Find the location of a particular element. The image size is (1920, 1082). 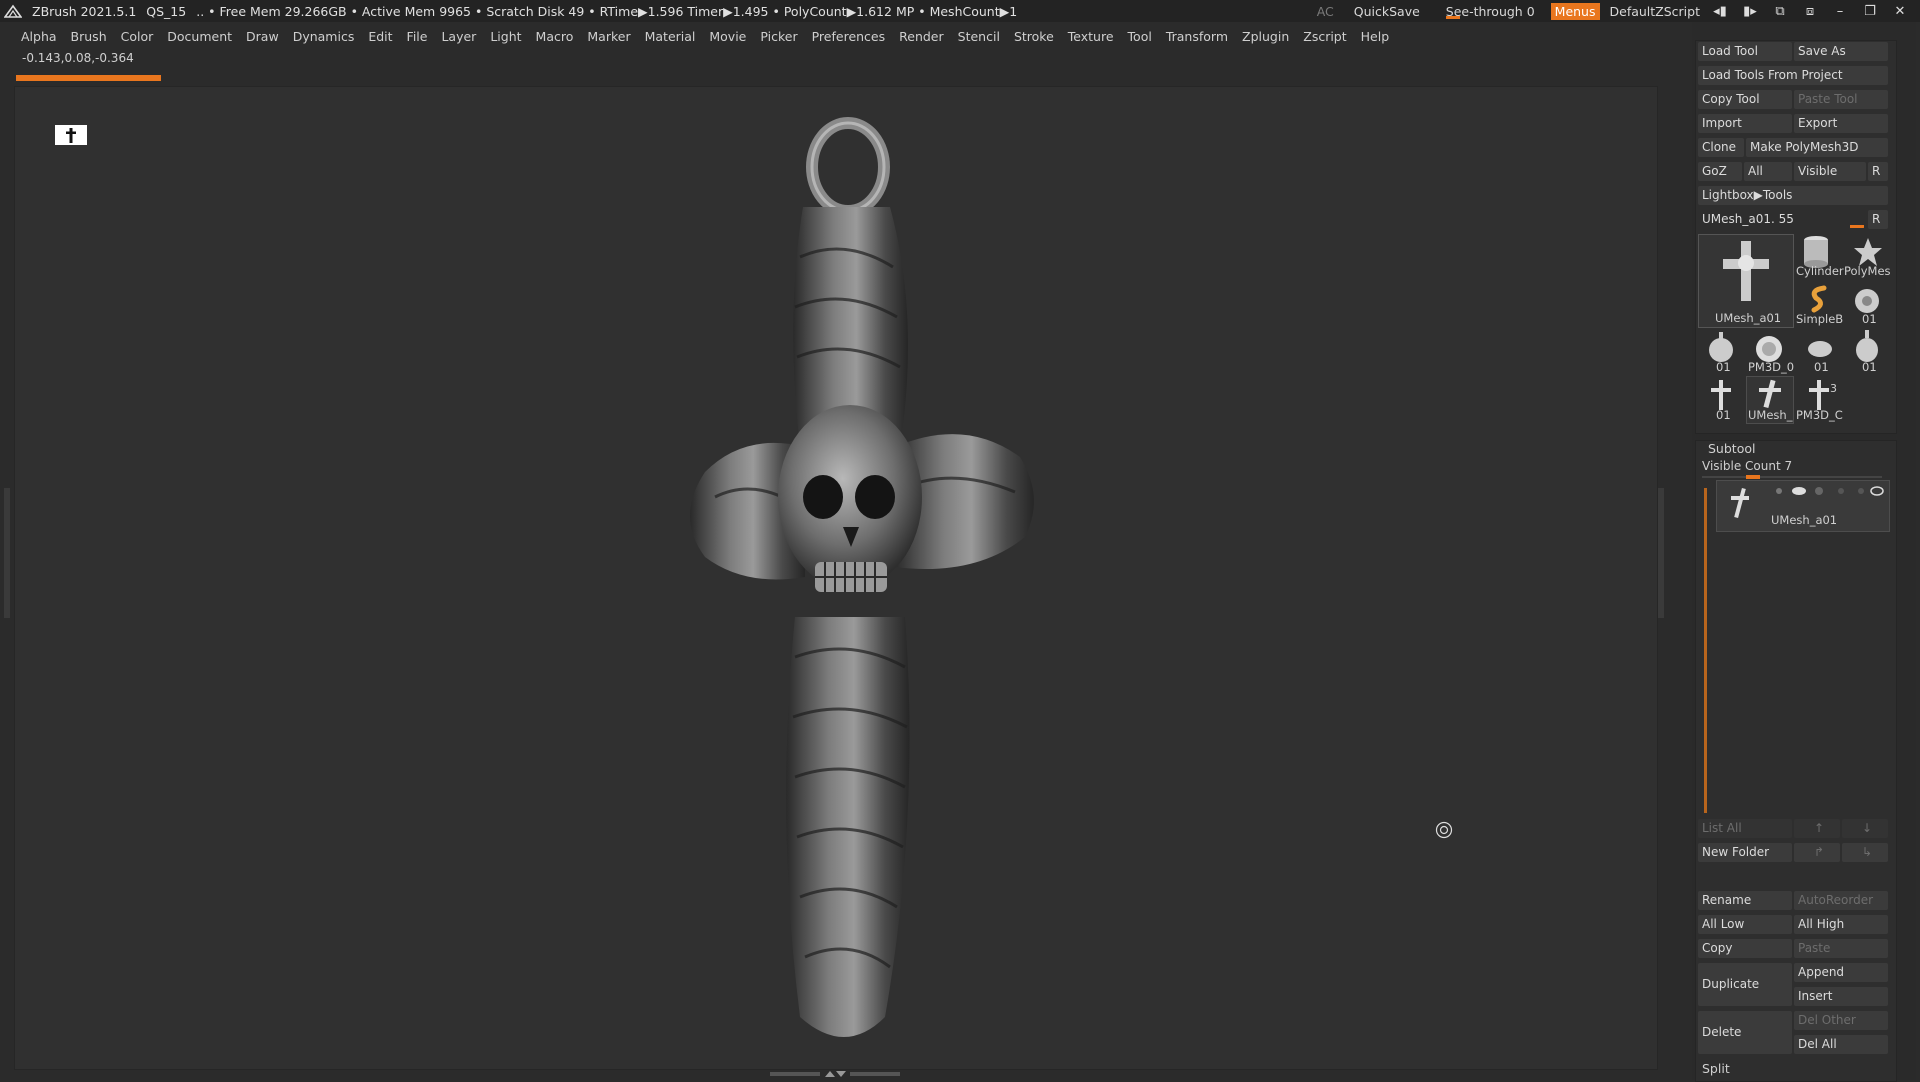

menu-light: Light is located at coordinates (505, 36).